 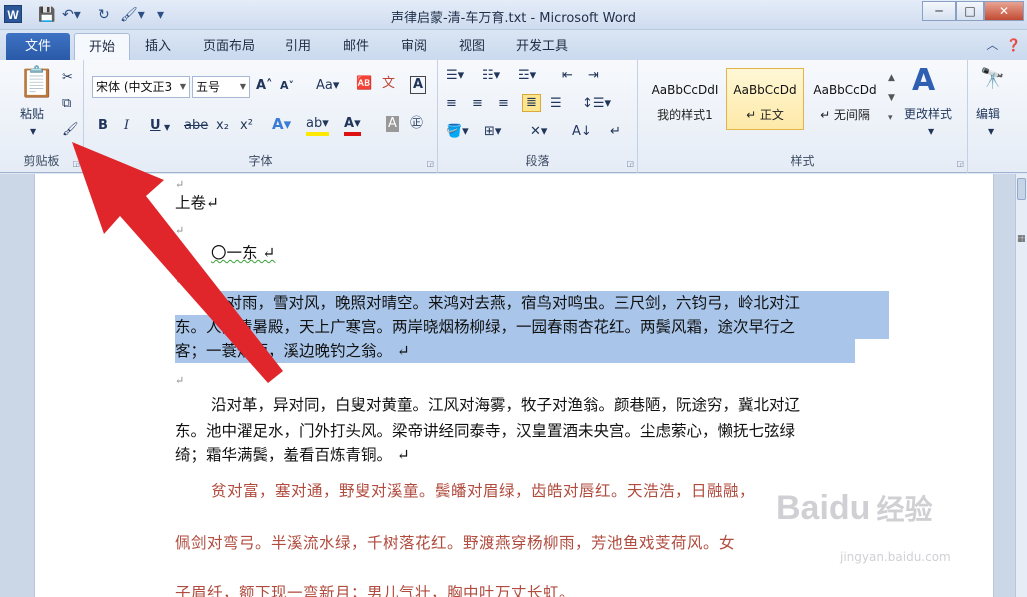 What do you see at coordinates (992, 78) in the screenshot?
I see `binoculars-icon: 🔭` at bounding box center [992, 78].